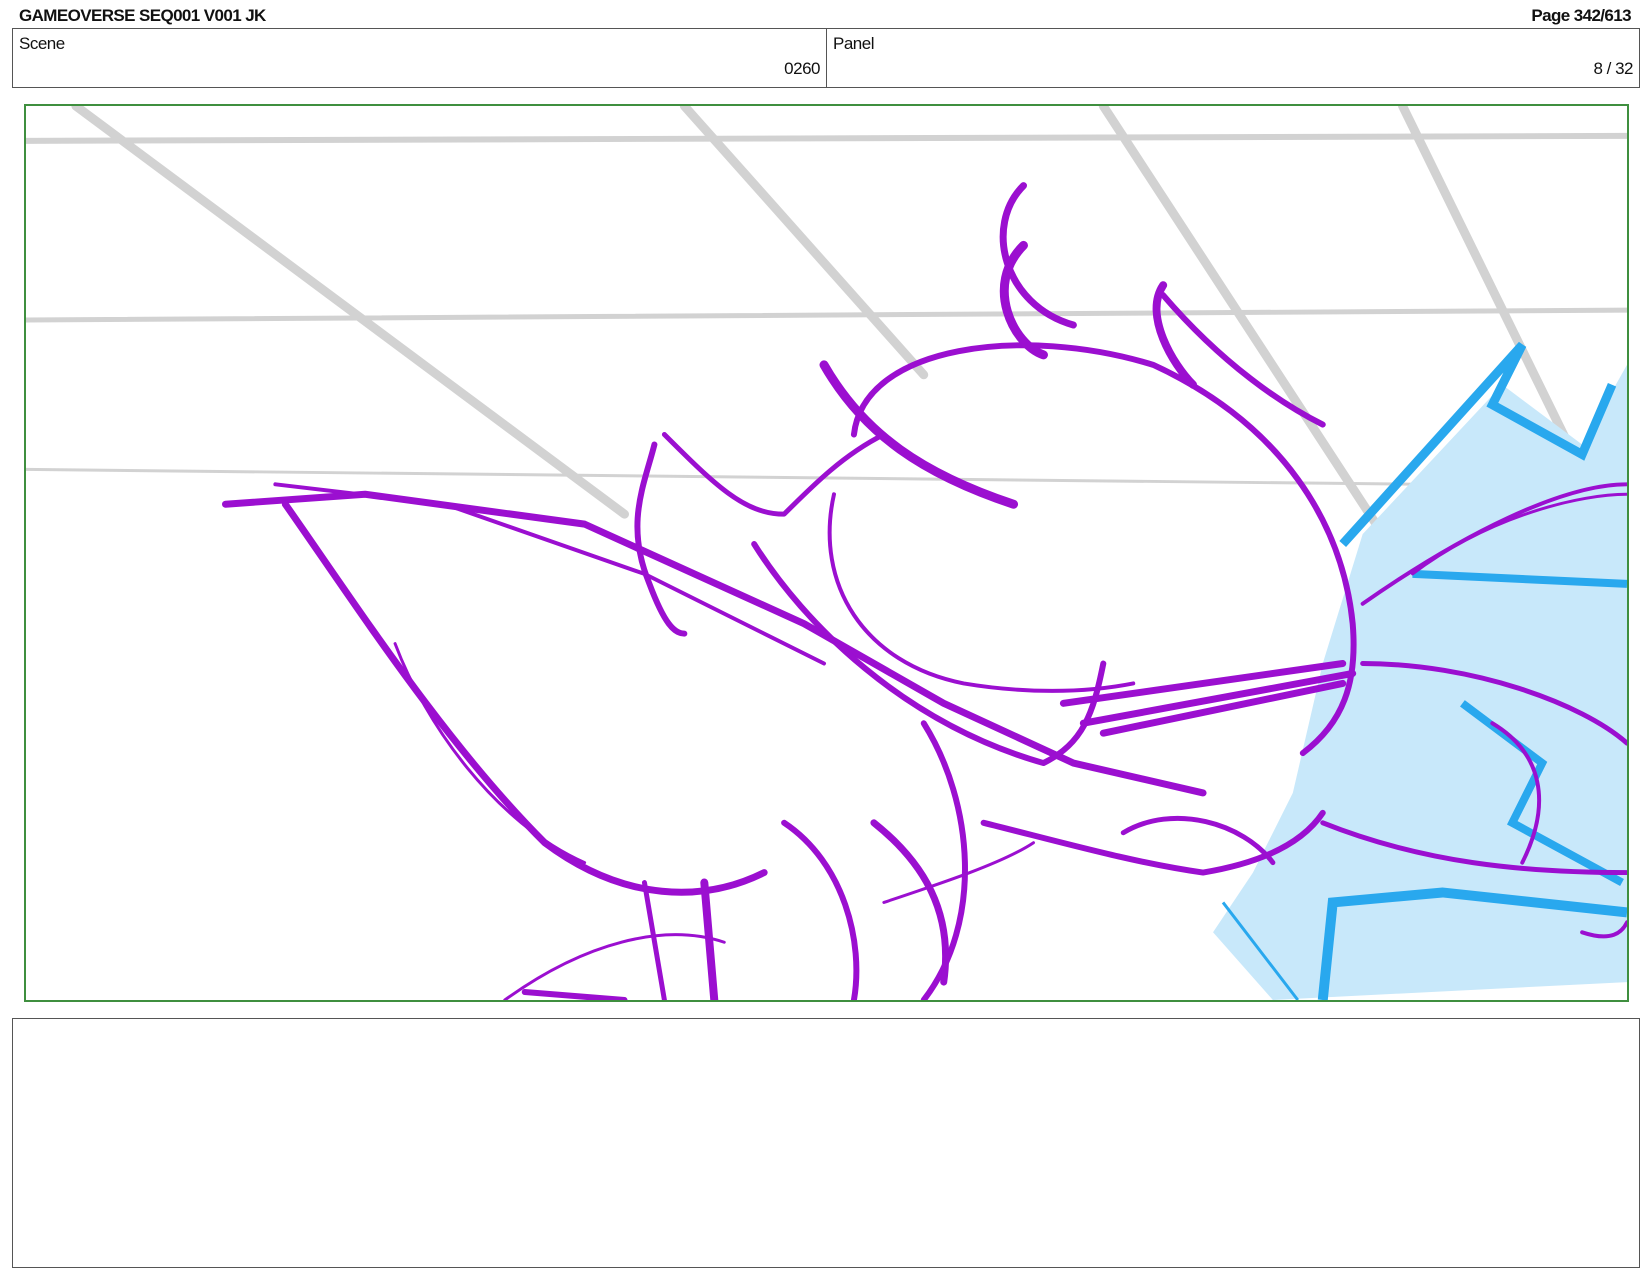 The width and height of the screenshot is (1650, 1275). I want to click on page-number: Page 342/613, so click(1581, 15).